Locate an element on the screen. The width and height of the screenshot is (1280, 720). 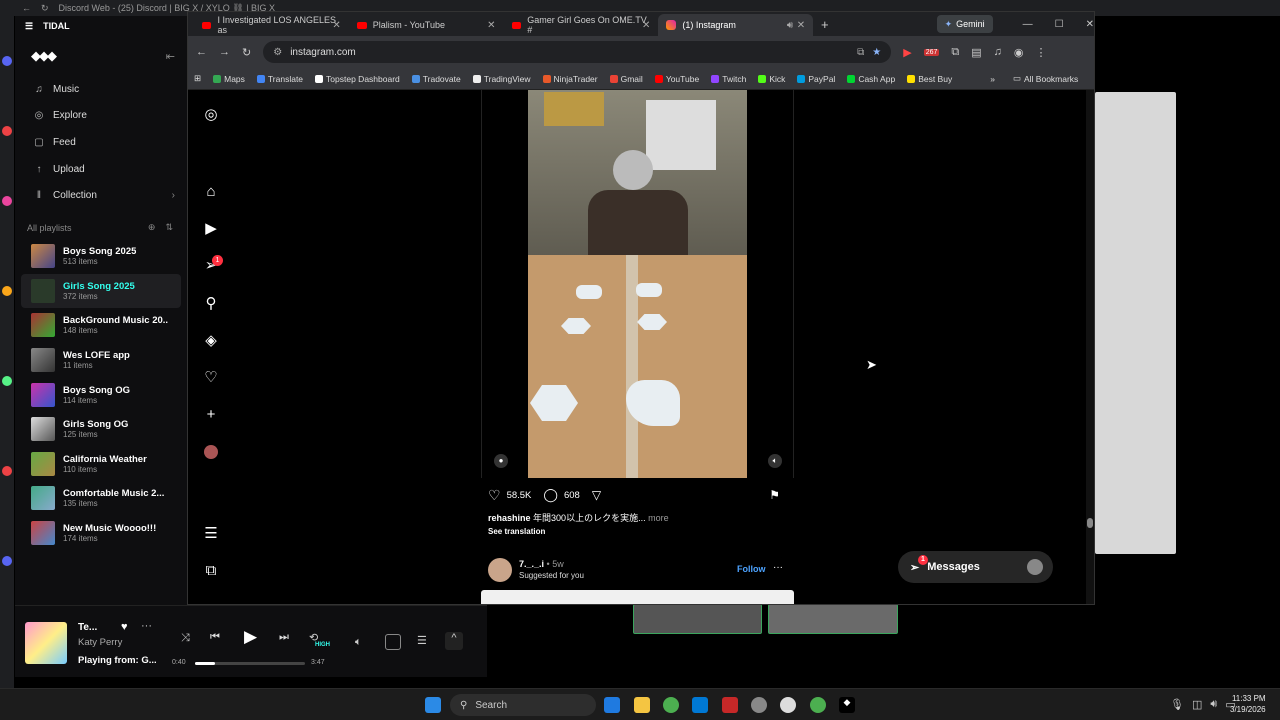
caption-more: more is located at coordinates (658, 518).